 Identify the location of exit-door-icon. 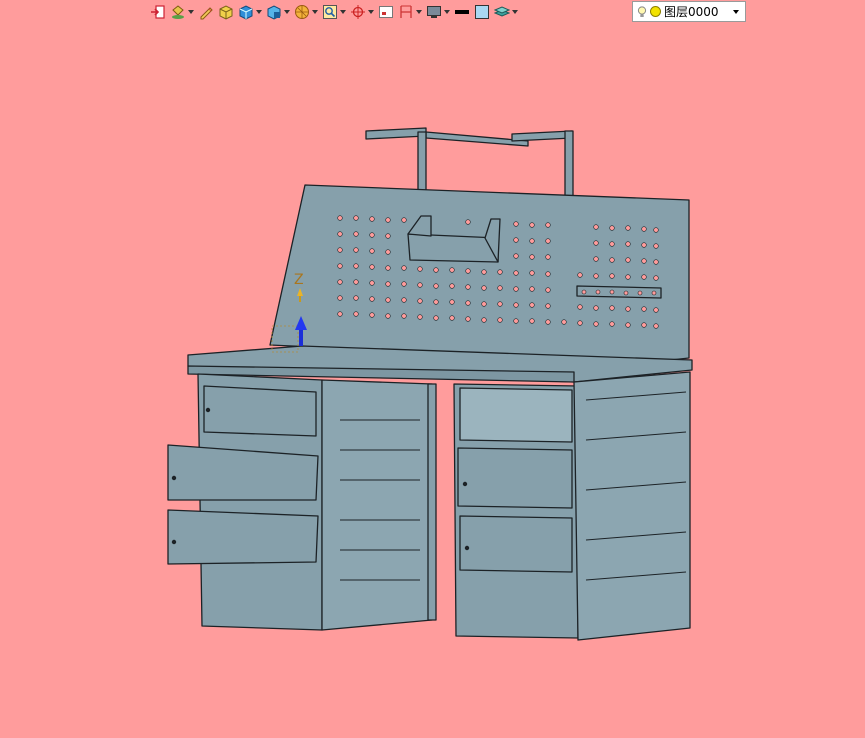
(158, 12).